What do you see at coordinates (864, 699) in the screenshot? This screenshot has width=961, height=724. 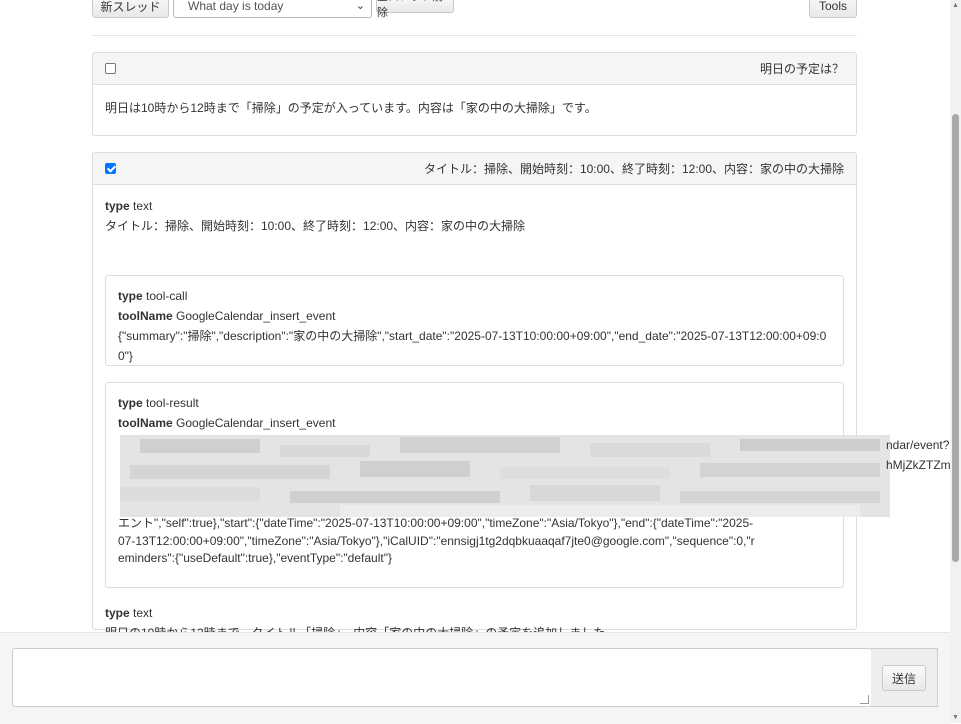 I see `resize-handle-icon` at bounding box center [864, 699].